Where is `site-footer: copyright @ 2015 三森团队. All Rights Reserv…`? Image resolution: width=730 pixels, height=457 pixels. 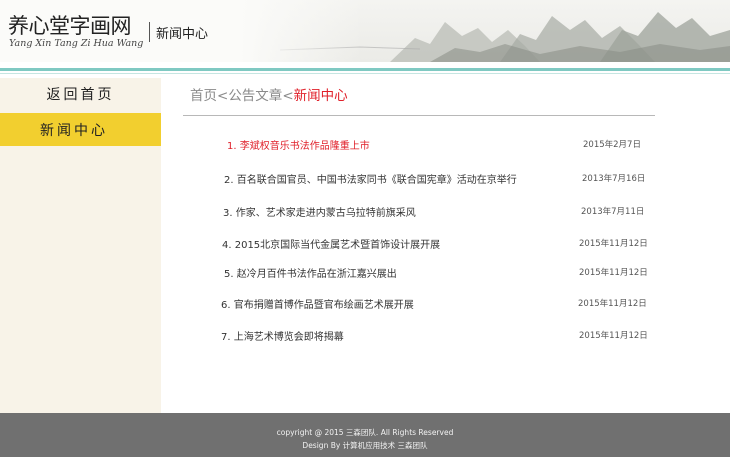 site-footer: copyright @ 2015 三森团队. All Rights Reserv… is located at coordinates (365, 435).